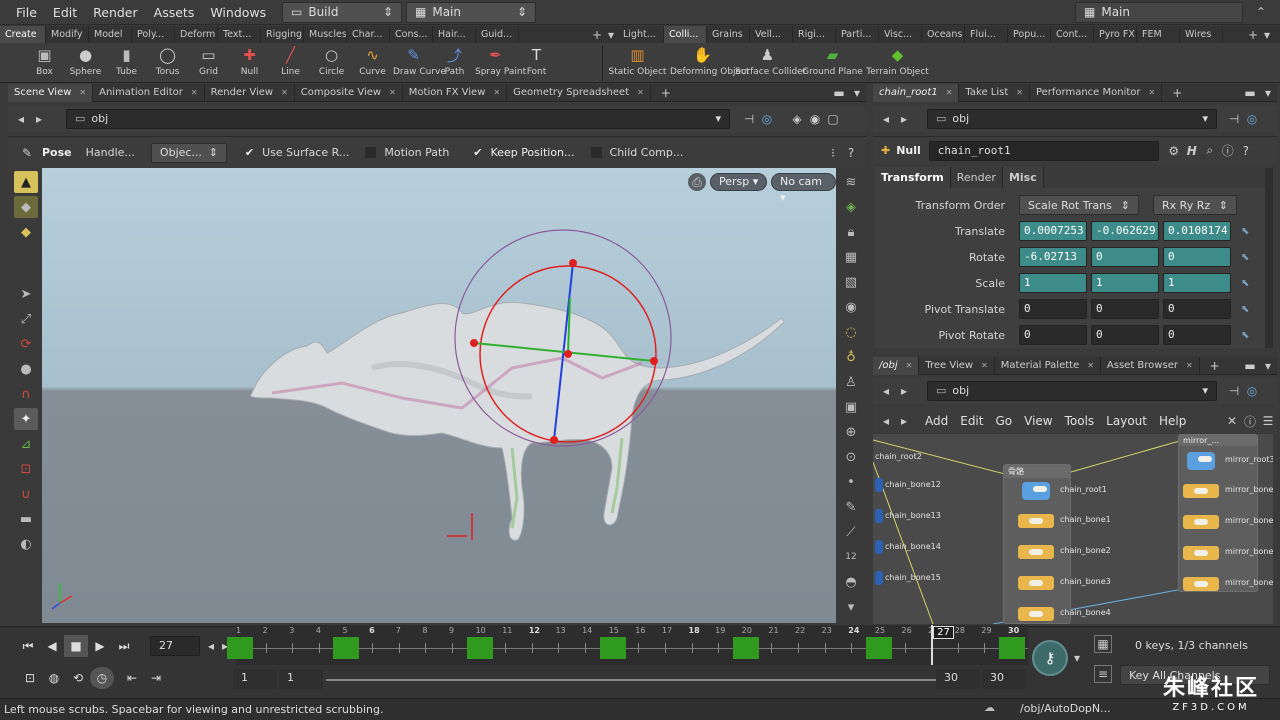  What do you see at coordinates (596, 152) in the screenshot?
I see `child-comp-checkbox` at bounding box center [596, 152].